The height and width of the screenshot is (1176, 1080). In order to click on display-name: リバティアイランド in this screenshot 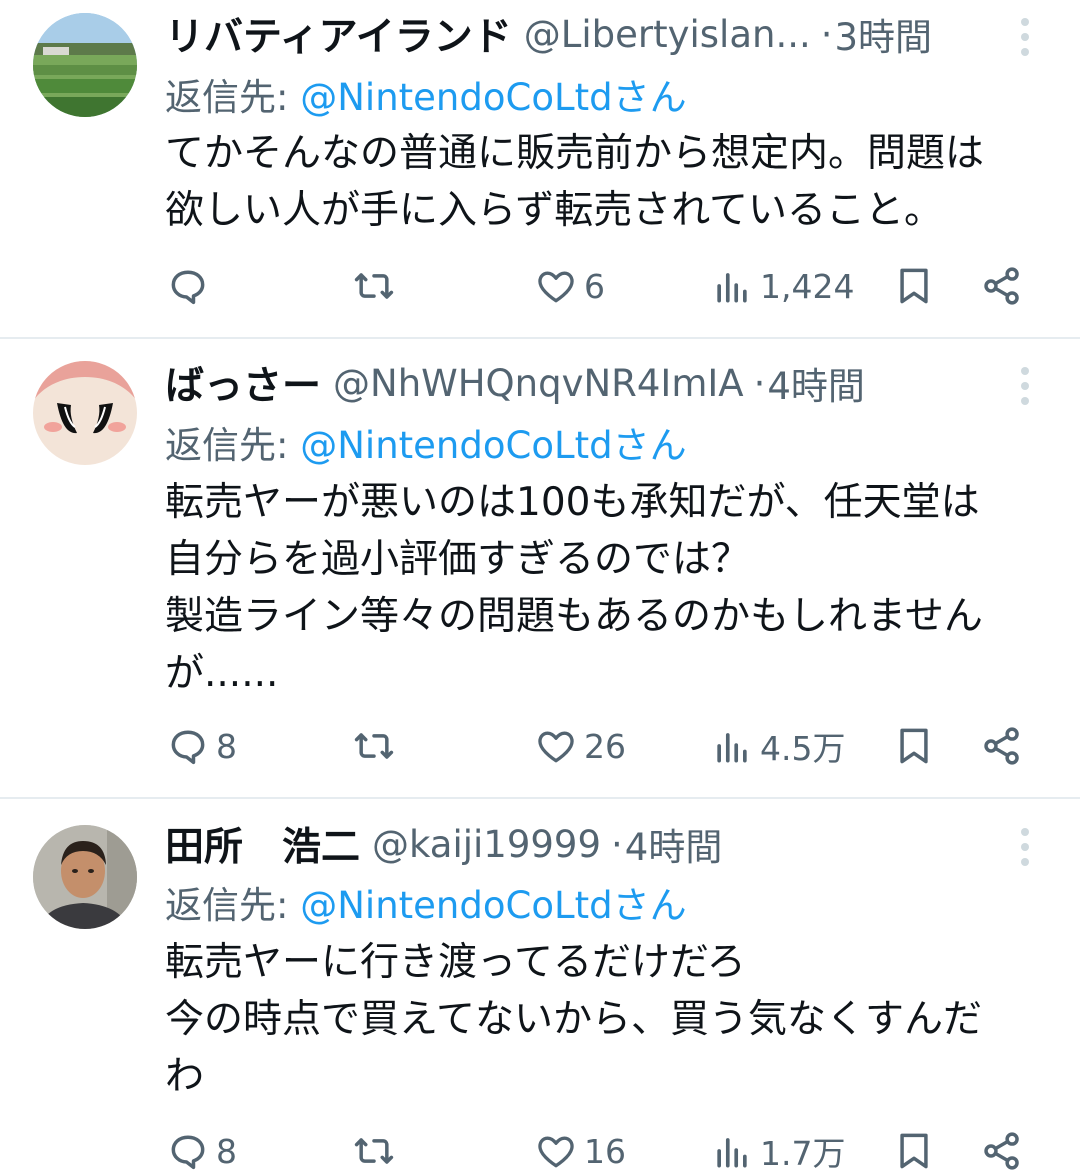, I will do `click(338, 34)`.